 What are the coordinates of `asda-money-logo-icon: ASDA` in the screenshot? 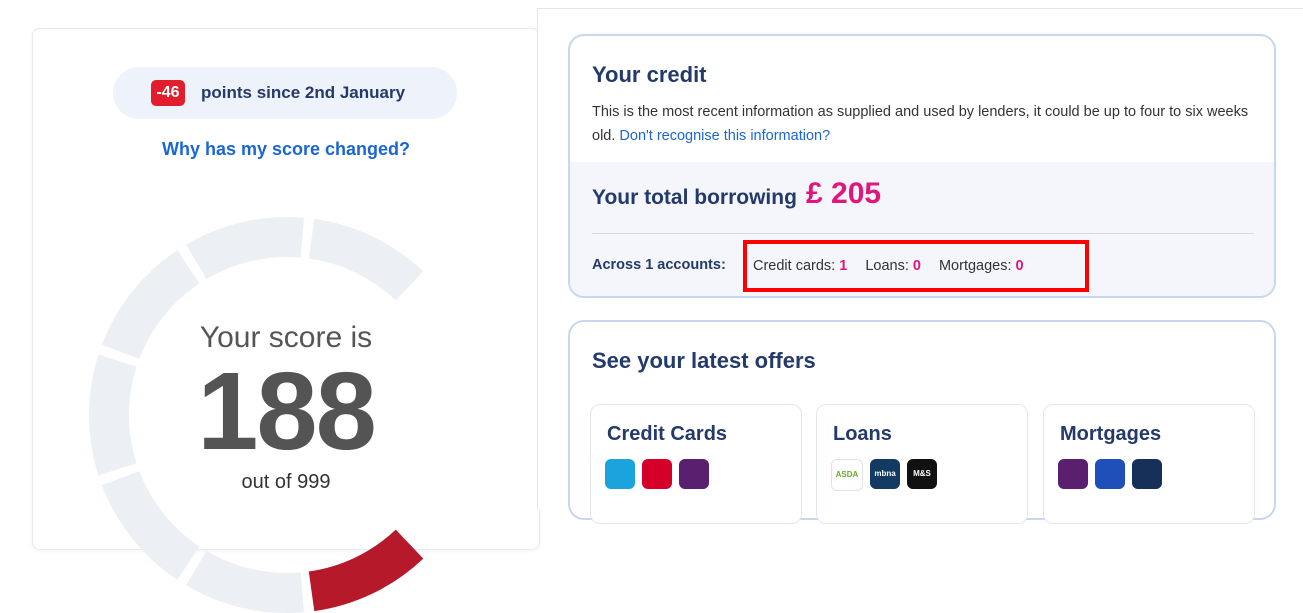 It's located at (847, 475).